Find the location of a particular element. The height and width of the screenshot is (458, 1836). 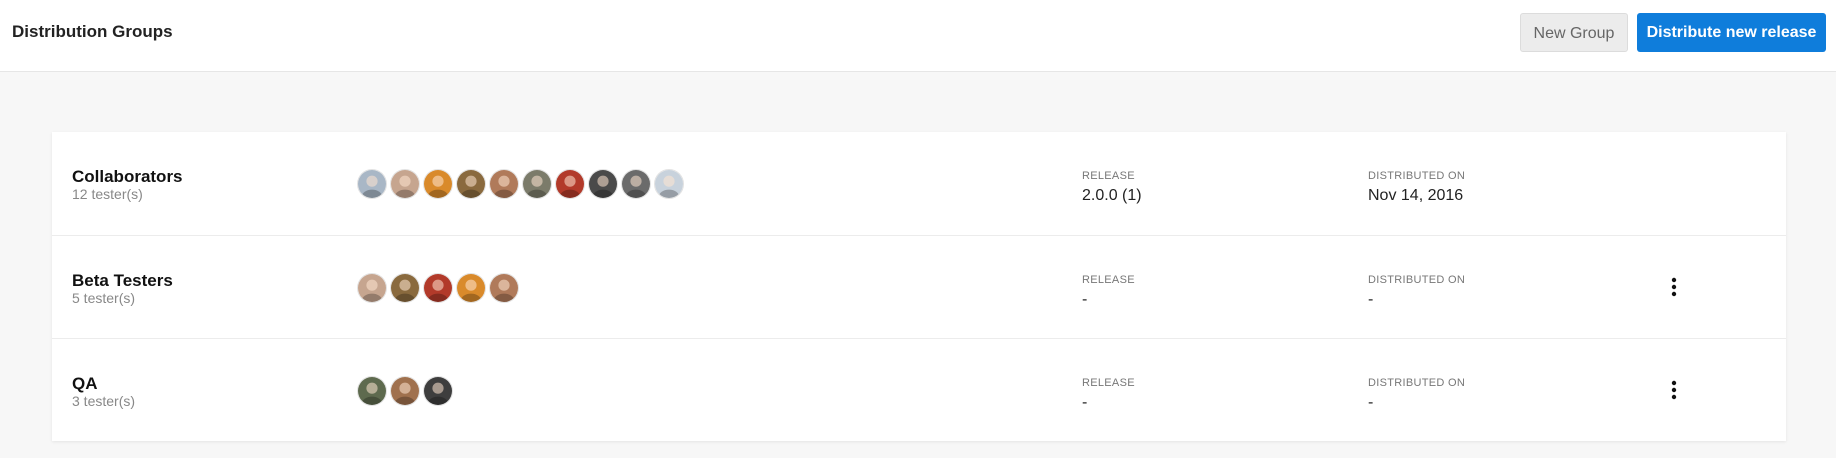

tester-count: 12 tester(s) is located at coordinates (107, 194).